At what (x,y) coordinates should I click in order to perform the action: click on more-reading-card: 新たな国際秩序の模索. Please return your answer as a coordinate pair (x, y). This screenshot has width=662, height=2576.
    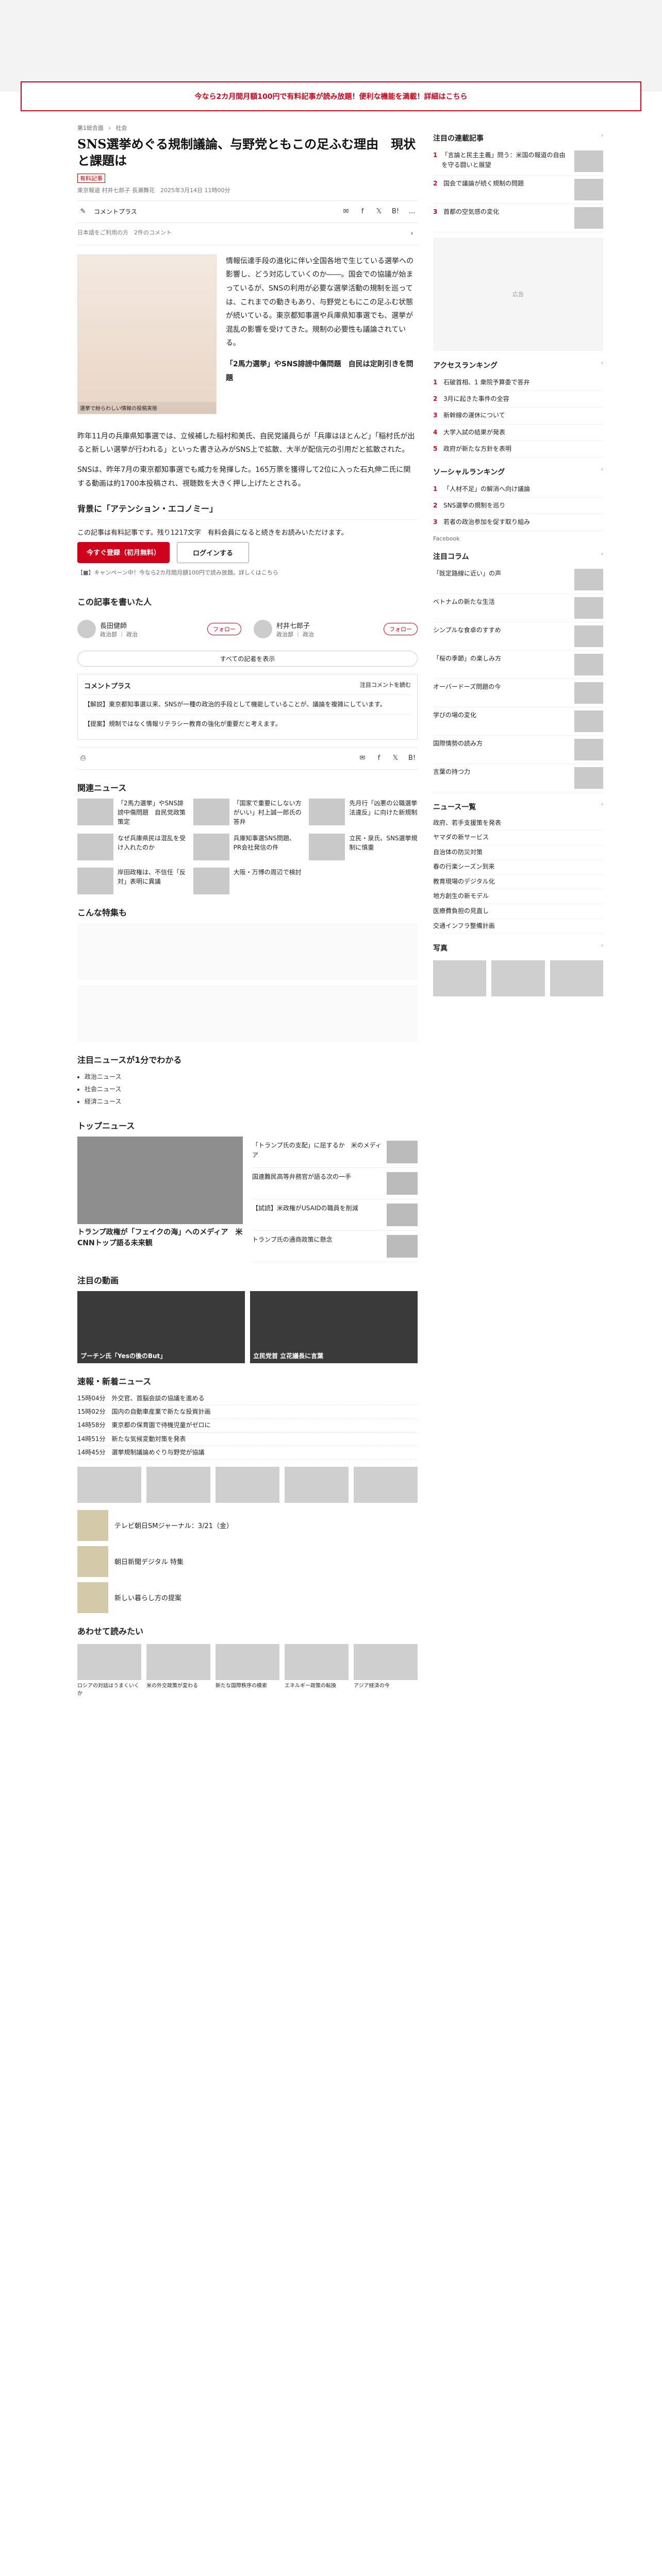
    Looking at the image, I should click on (248, 1670).